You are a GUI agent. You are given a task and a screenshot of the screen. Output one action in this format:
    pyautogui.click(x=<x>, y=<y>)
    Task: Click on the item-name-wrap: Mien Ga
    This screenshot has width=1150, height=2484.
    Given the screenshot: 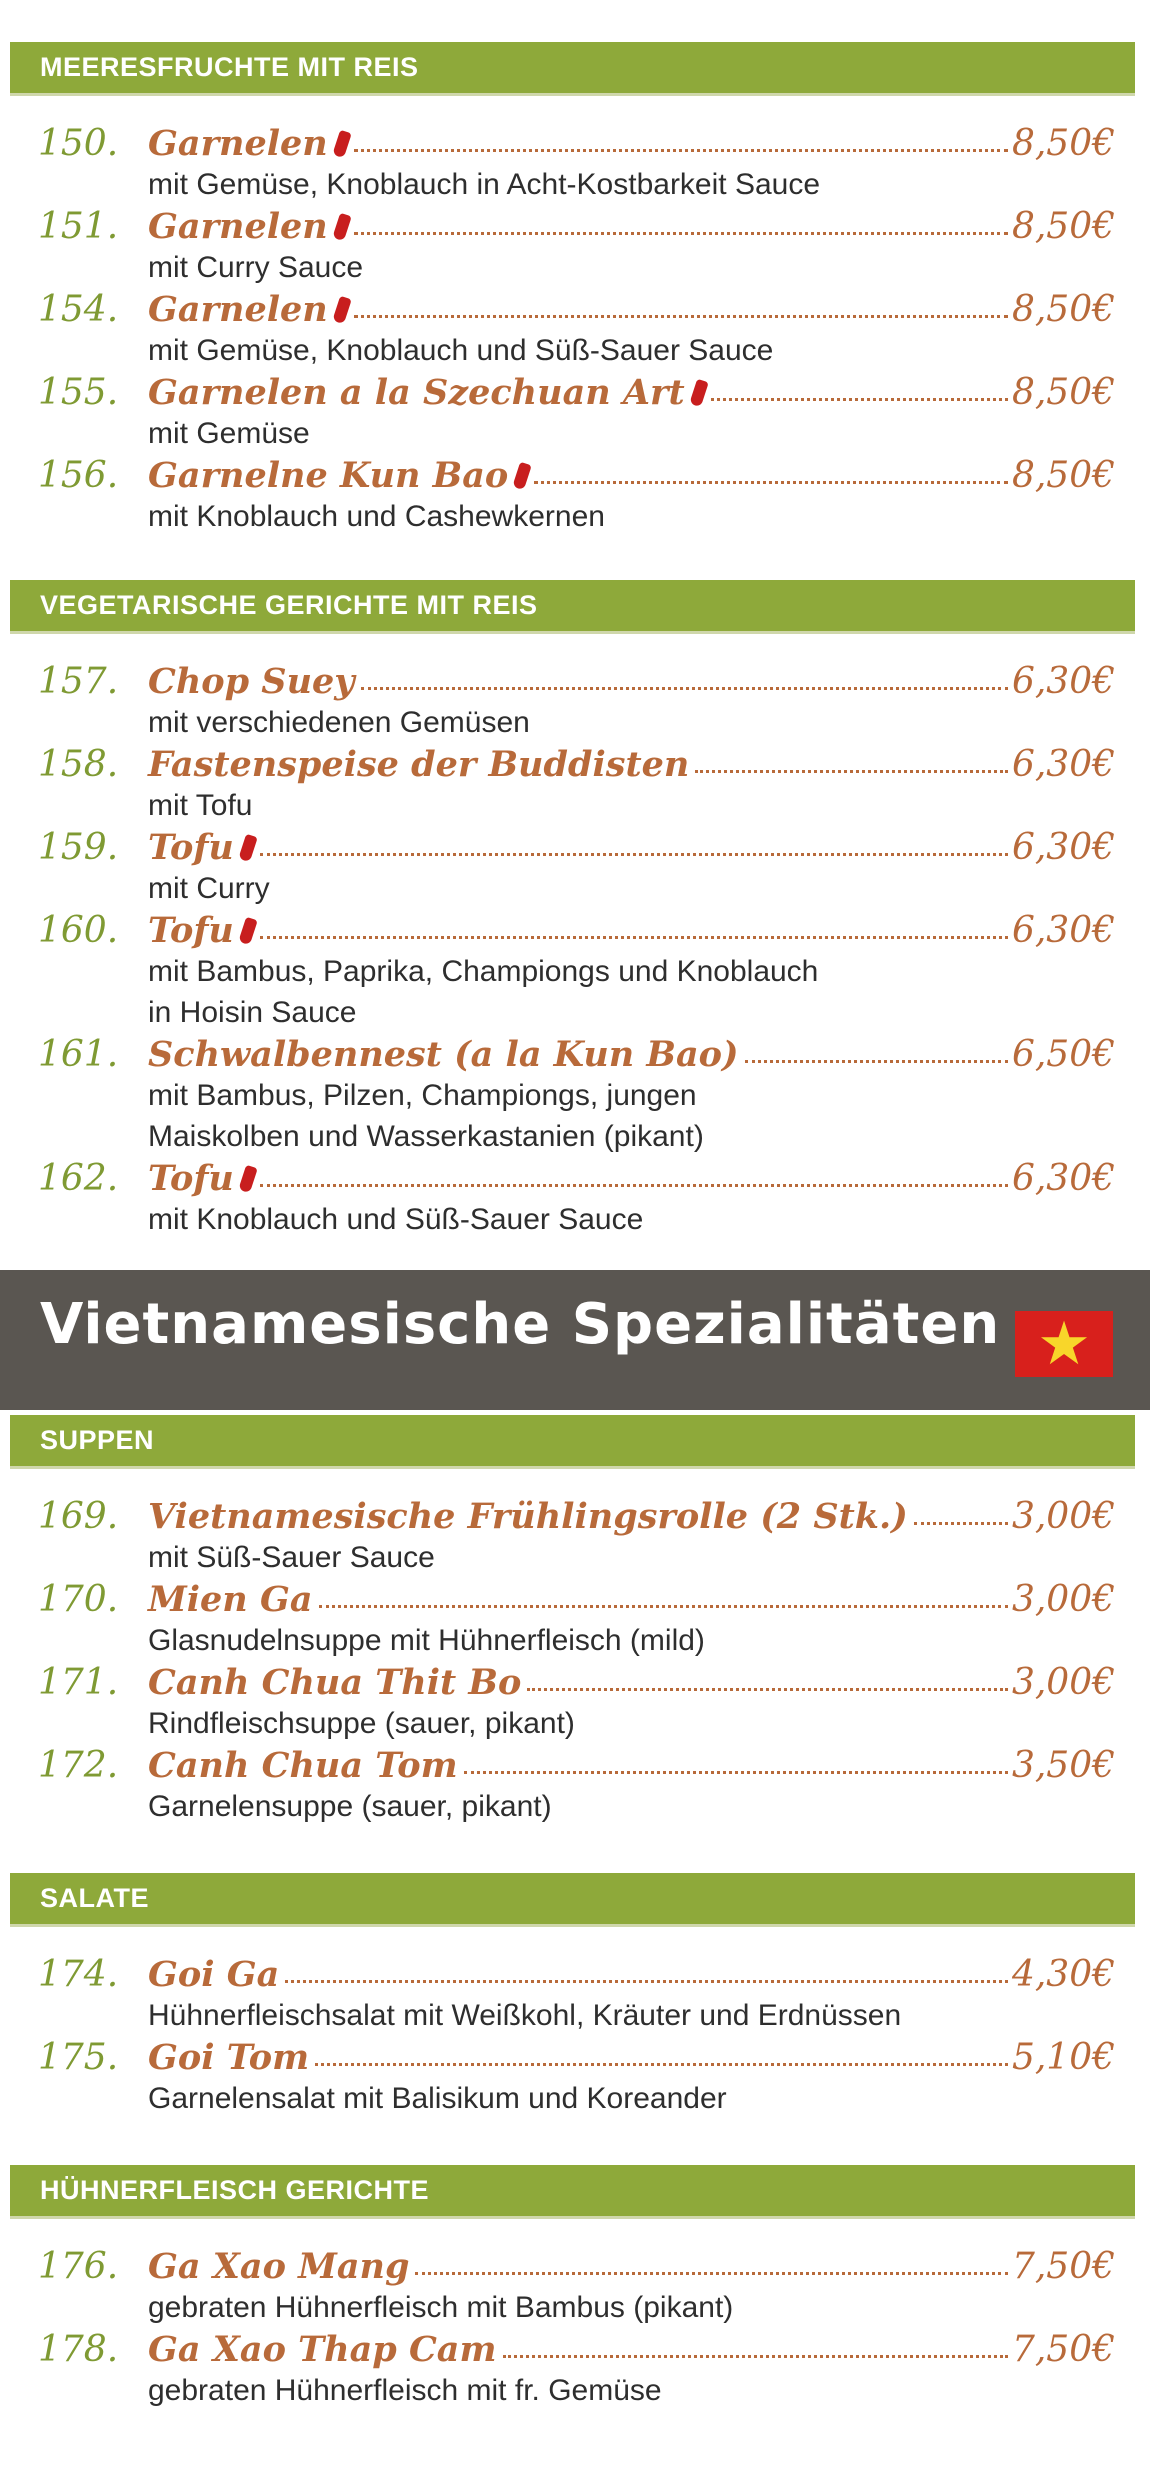 What is the action you would take?
    pyautogui.click(x=225, y=1599)
    